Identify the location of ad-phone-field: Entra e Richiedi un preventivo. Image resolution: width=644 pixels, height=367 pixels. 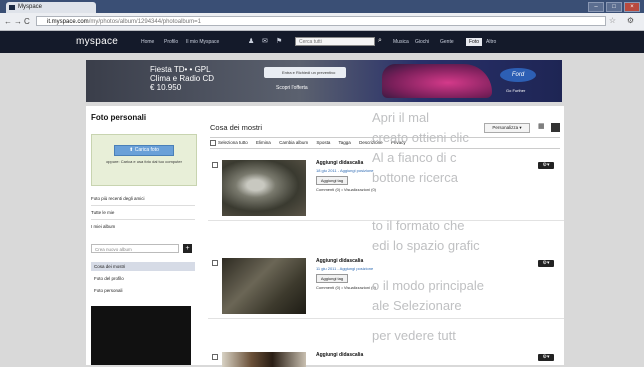
(305, 72).